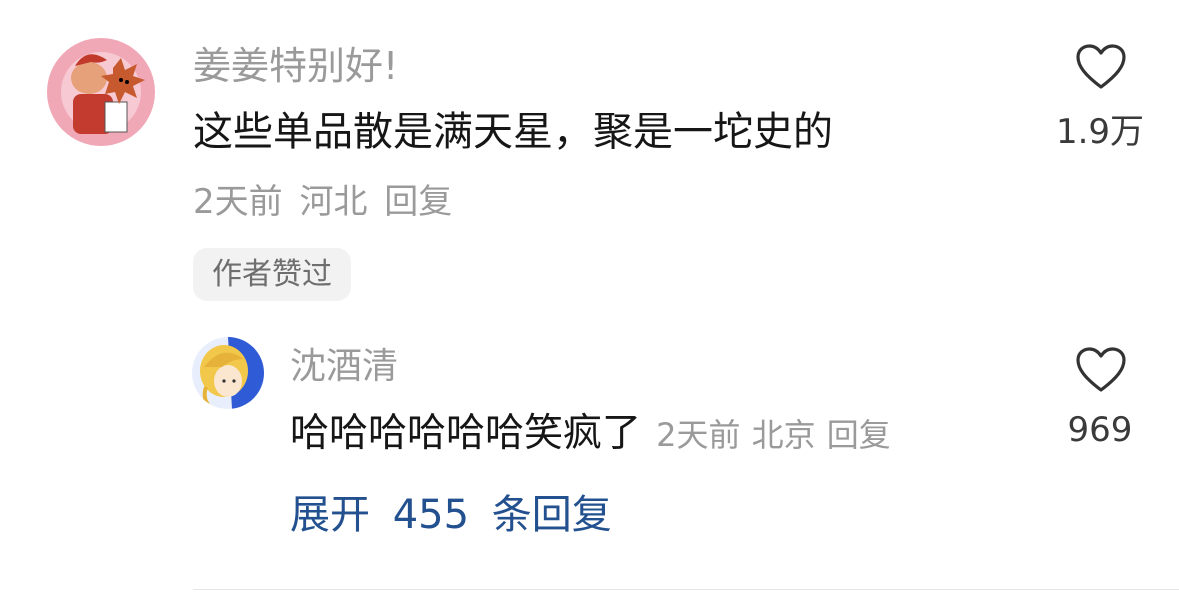  What do you see at coordinates (295, 66) in the screenshot?
I see `commenter-username: 姜姜特别好!` at bounding box center [295, 66].